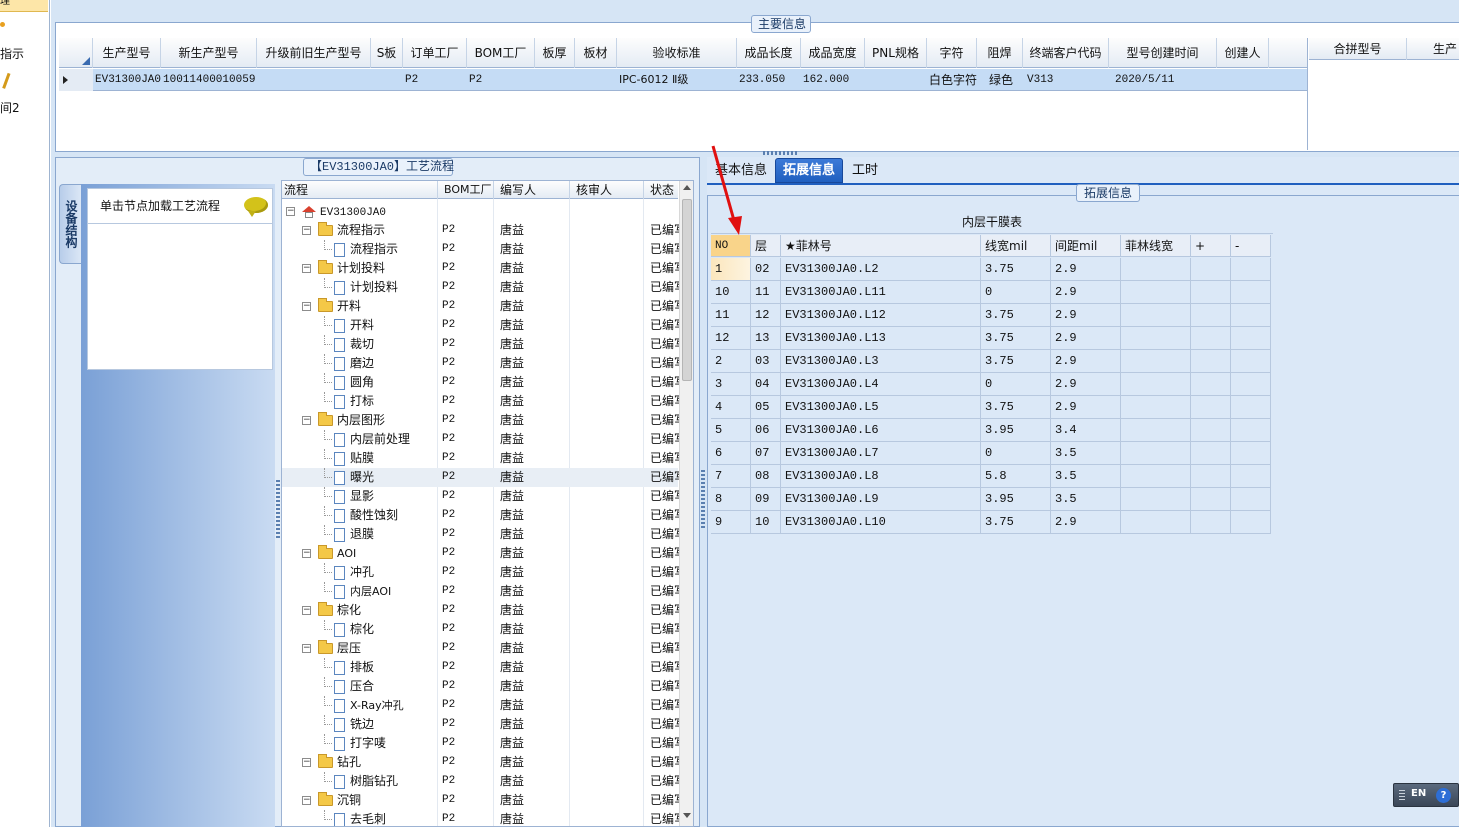 The height and width of the screenshot is (827, 1459). What do you see at coordinates (809, 170) in the screenshot?
I see `tab-ext-info: 拓展信息` at bounding box center [809, 170].